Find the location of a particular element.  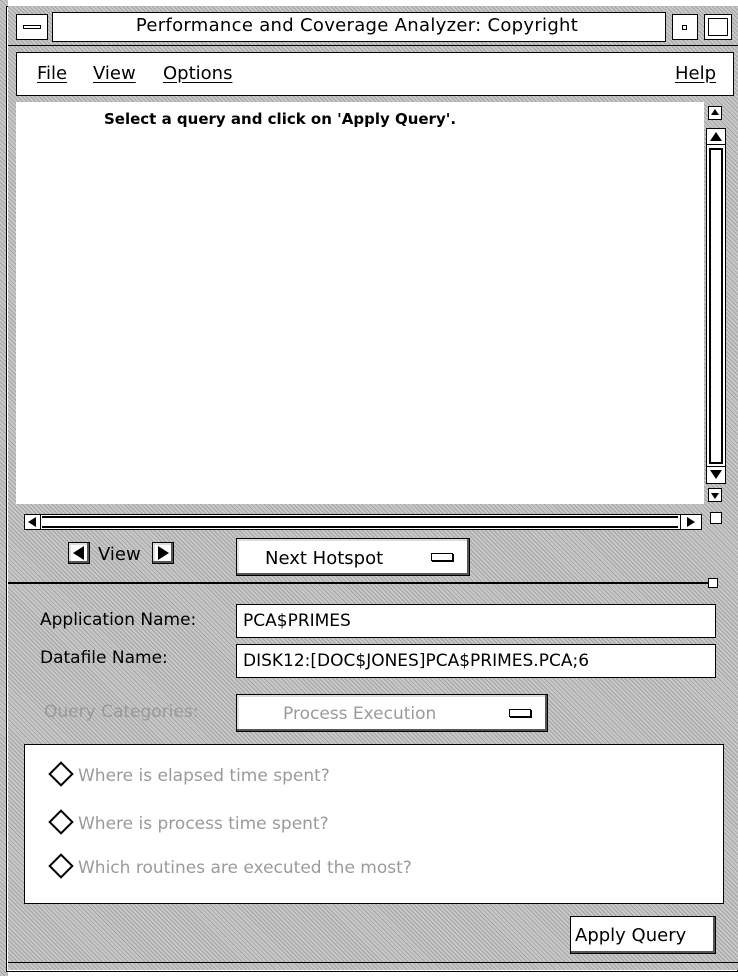

minimize-icon is located at coordinates (684, 27).